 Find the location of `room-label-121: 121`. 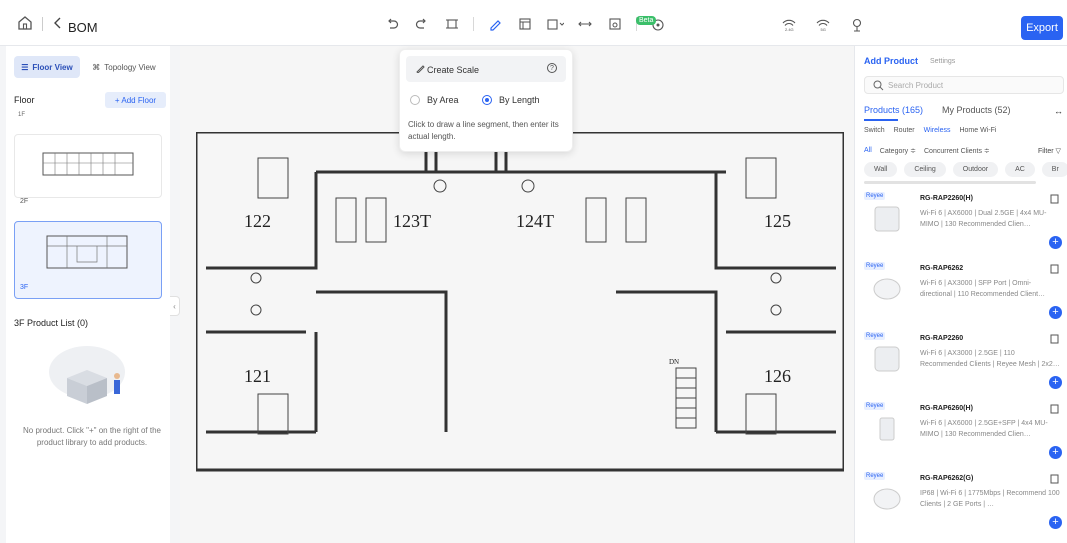

room-label-121: 121 is located at coordinates (257, 376).